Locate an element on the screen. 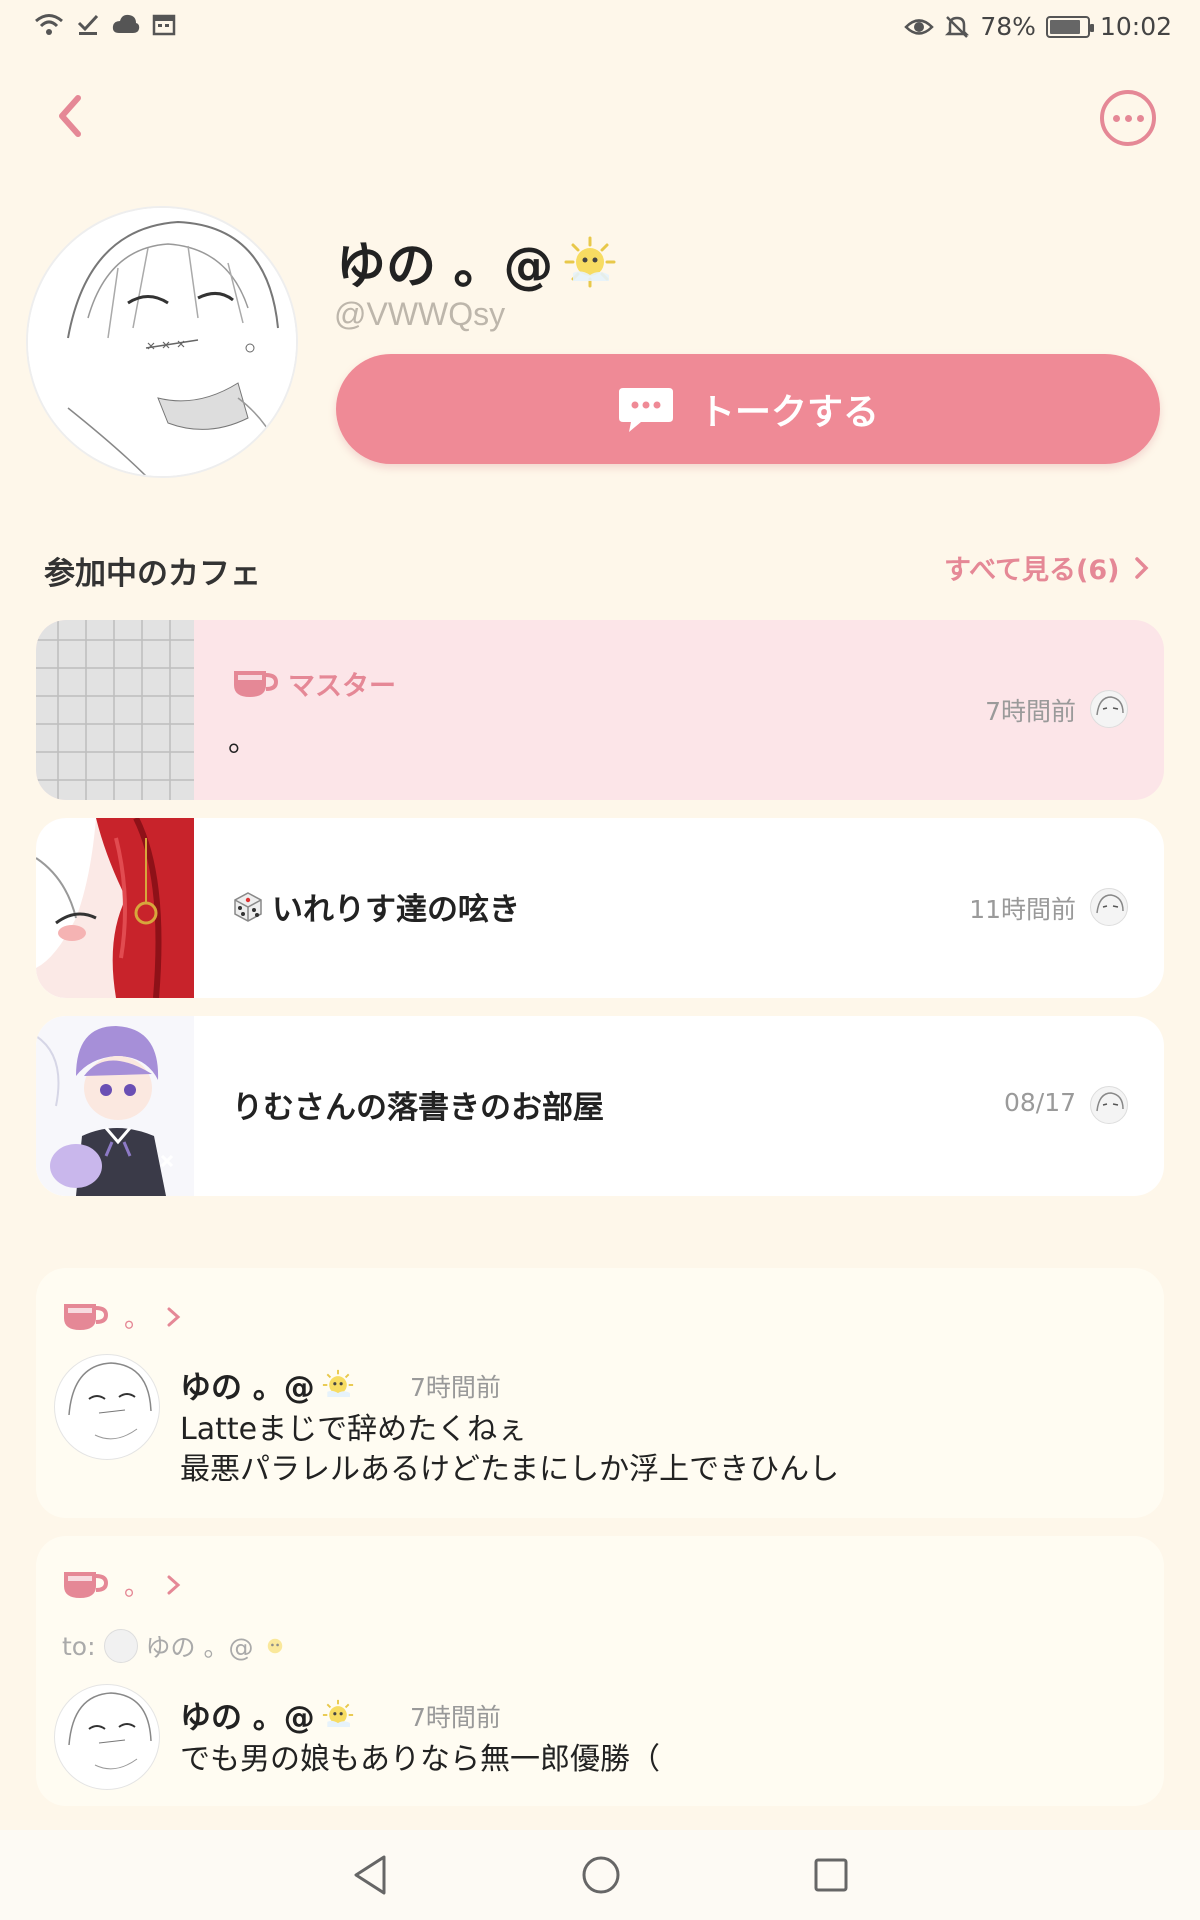  nav-recents-icon is located at coordinates (831, 1875).